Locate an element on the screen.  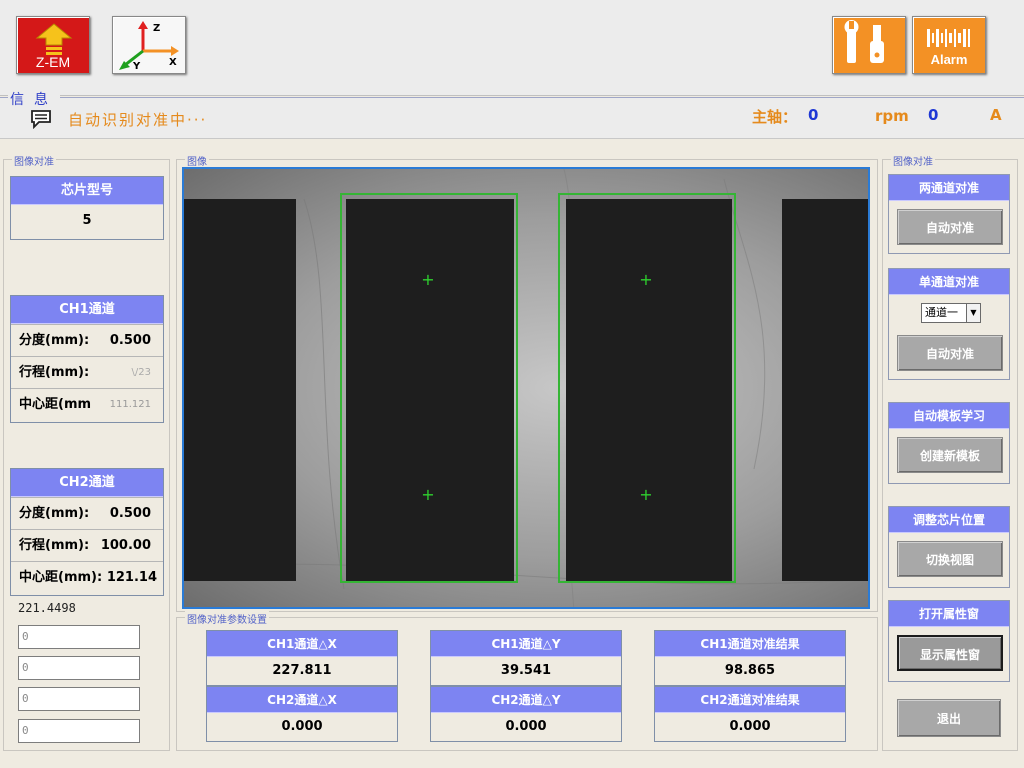
z-em-button: Z-EM is located at coordinates (53, 45).